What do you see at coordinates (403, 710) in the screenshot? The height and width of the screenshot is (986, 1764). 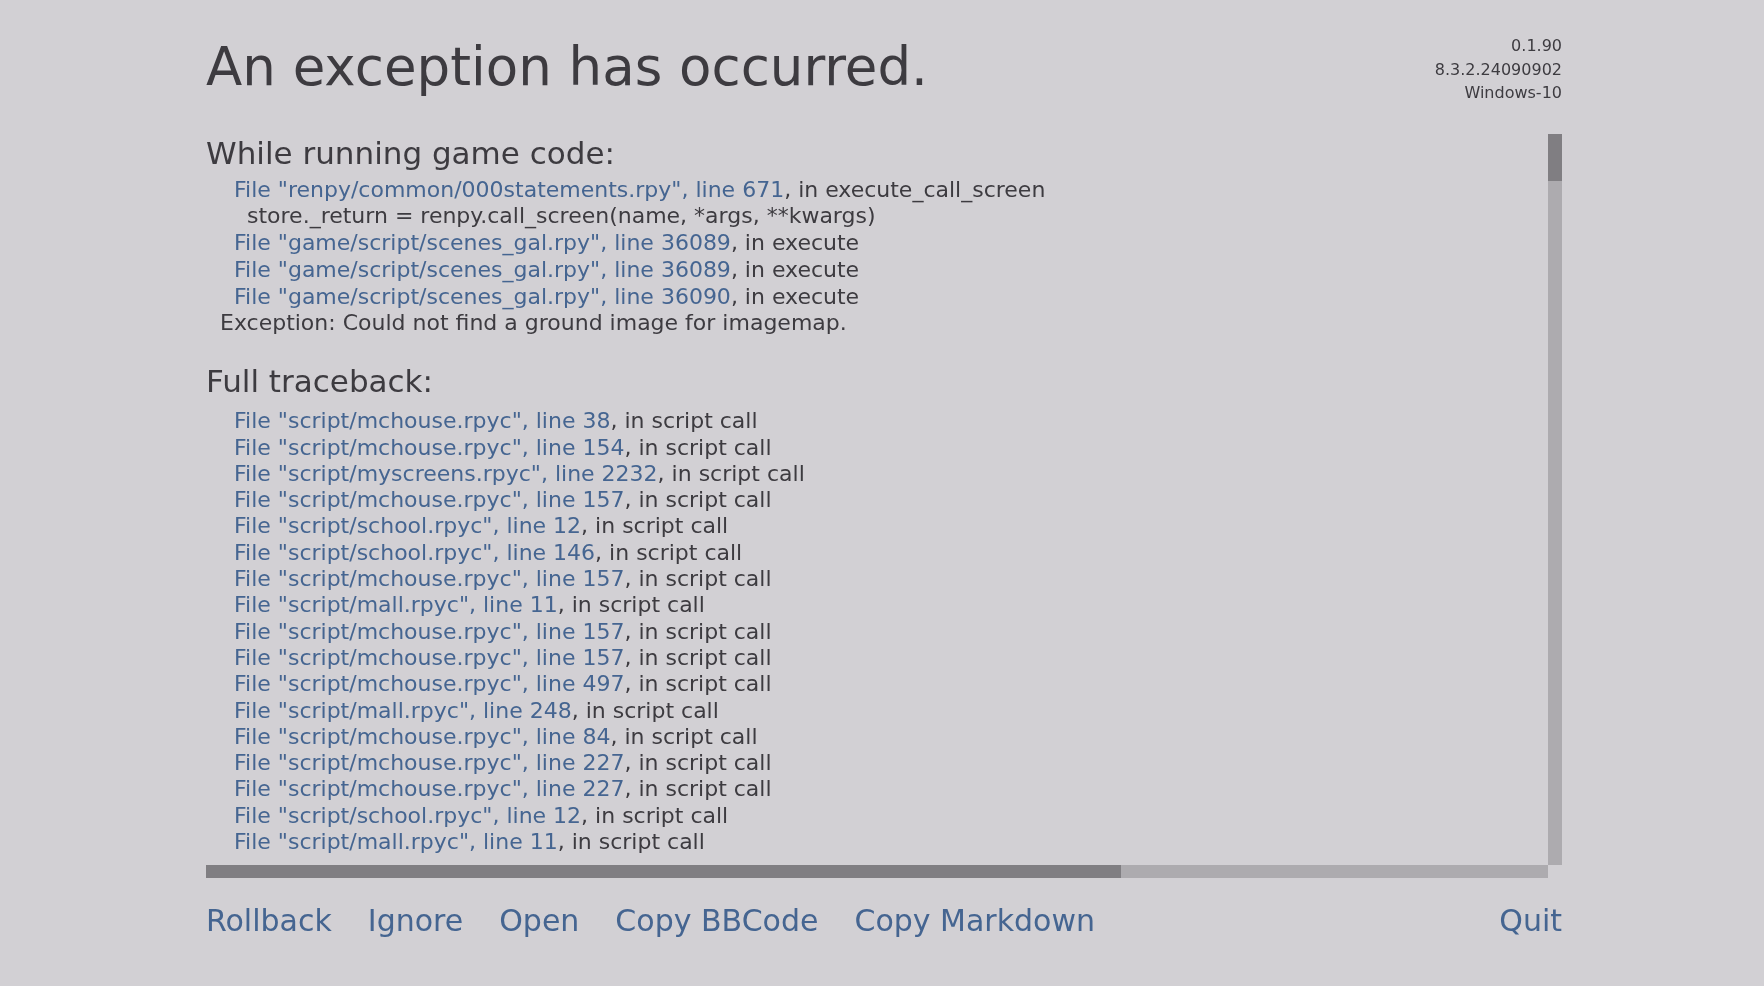 I see `file-link: File "script/mall.rpyc", line 248` at bounding box center [403, 710].